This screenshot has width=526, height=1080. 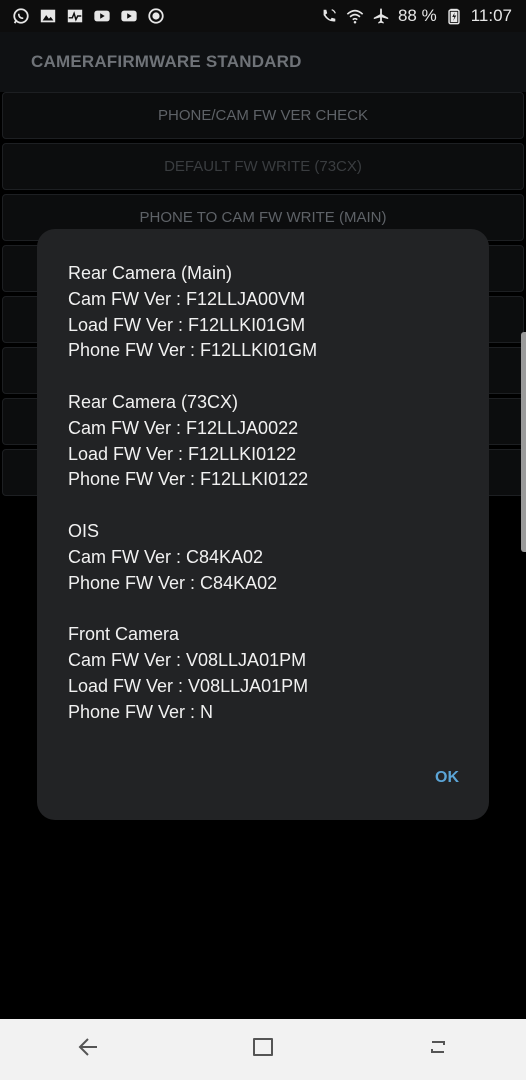 What do you see at coordinates (182, 453) in the screenshot?
I see `dialog-line: Load FW Ver : F12LLKI0122` at bounding box center [182, 453].